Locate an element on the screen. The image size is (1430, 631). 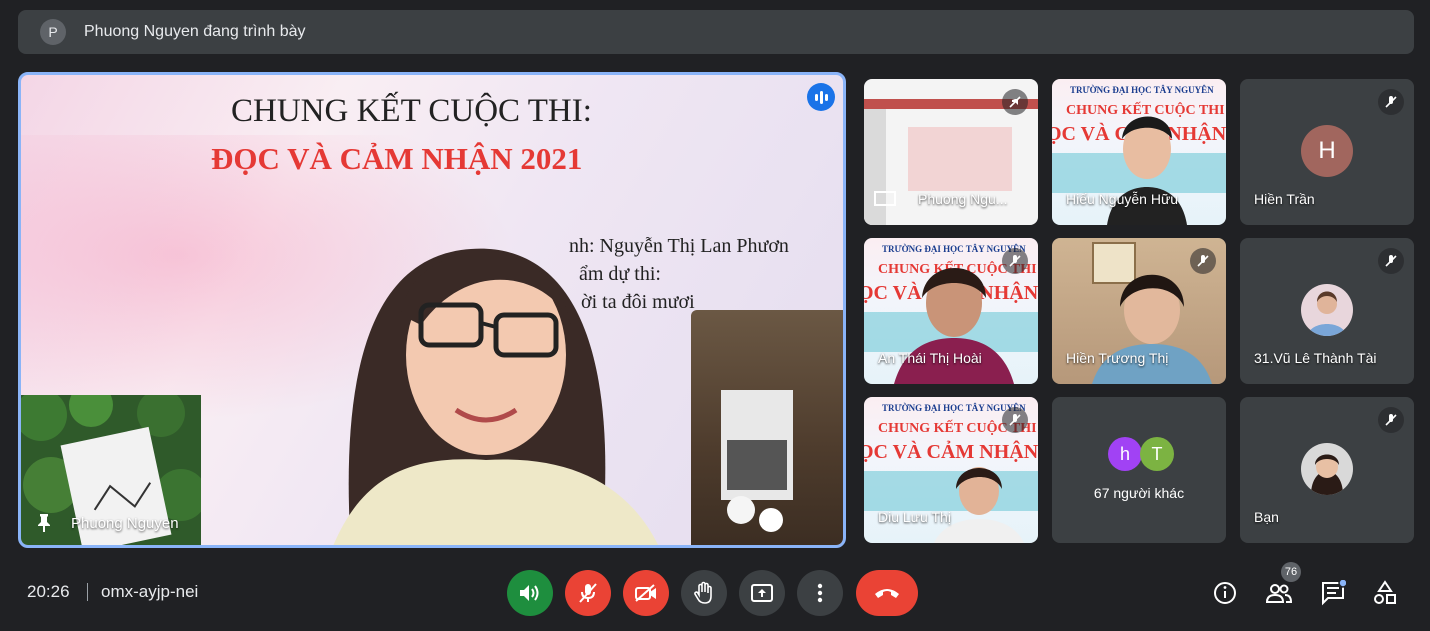
others-tile: h T 67 người khác is located at coordinates (1139, 470).